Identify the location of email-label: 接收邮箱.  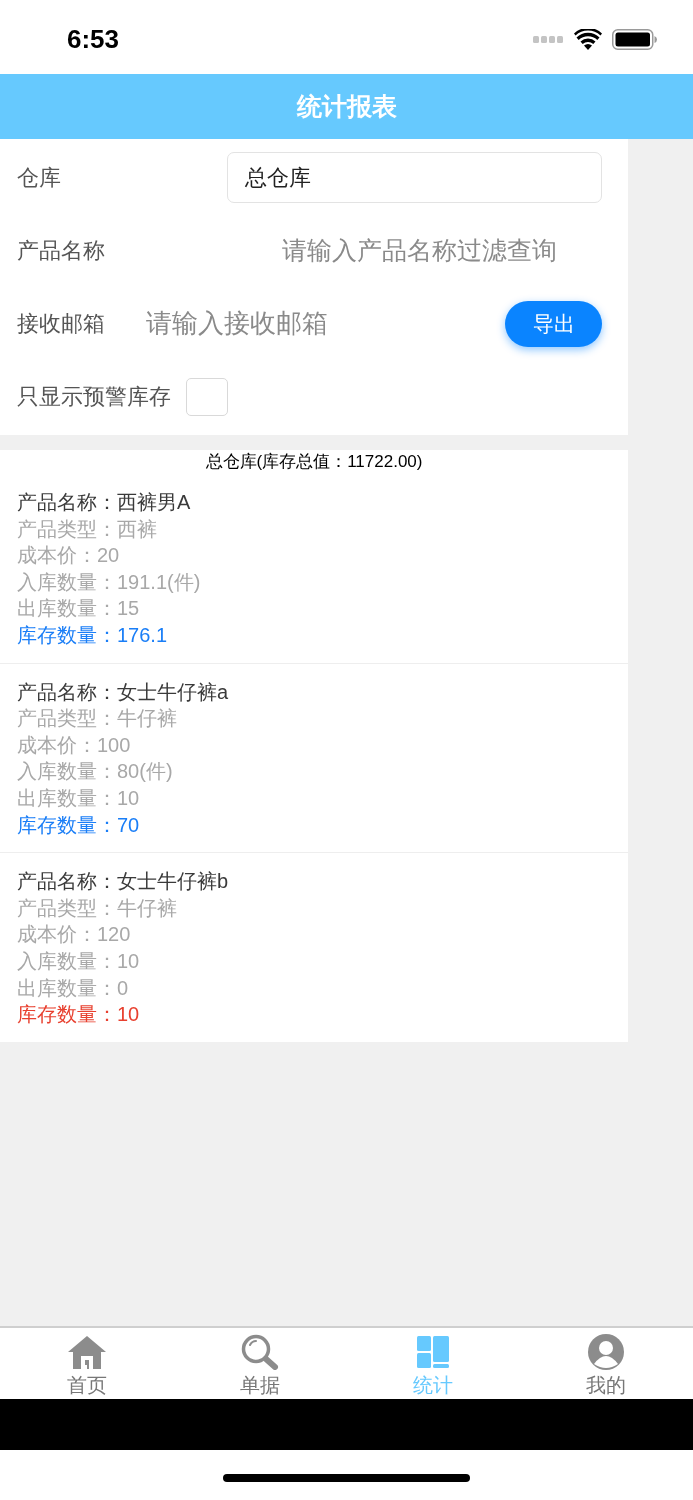
(61, 324).